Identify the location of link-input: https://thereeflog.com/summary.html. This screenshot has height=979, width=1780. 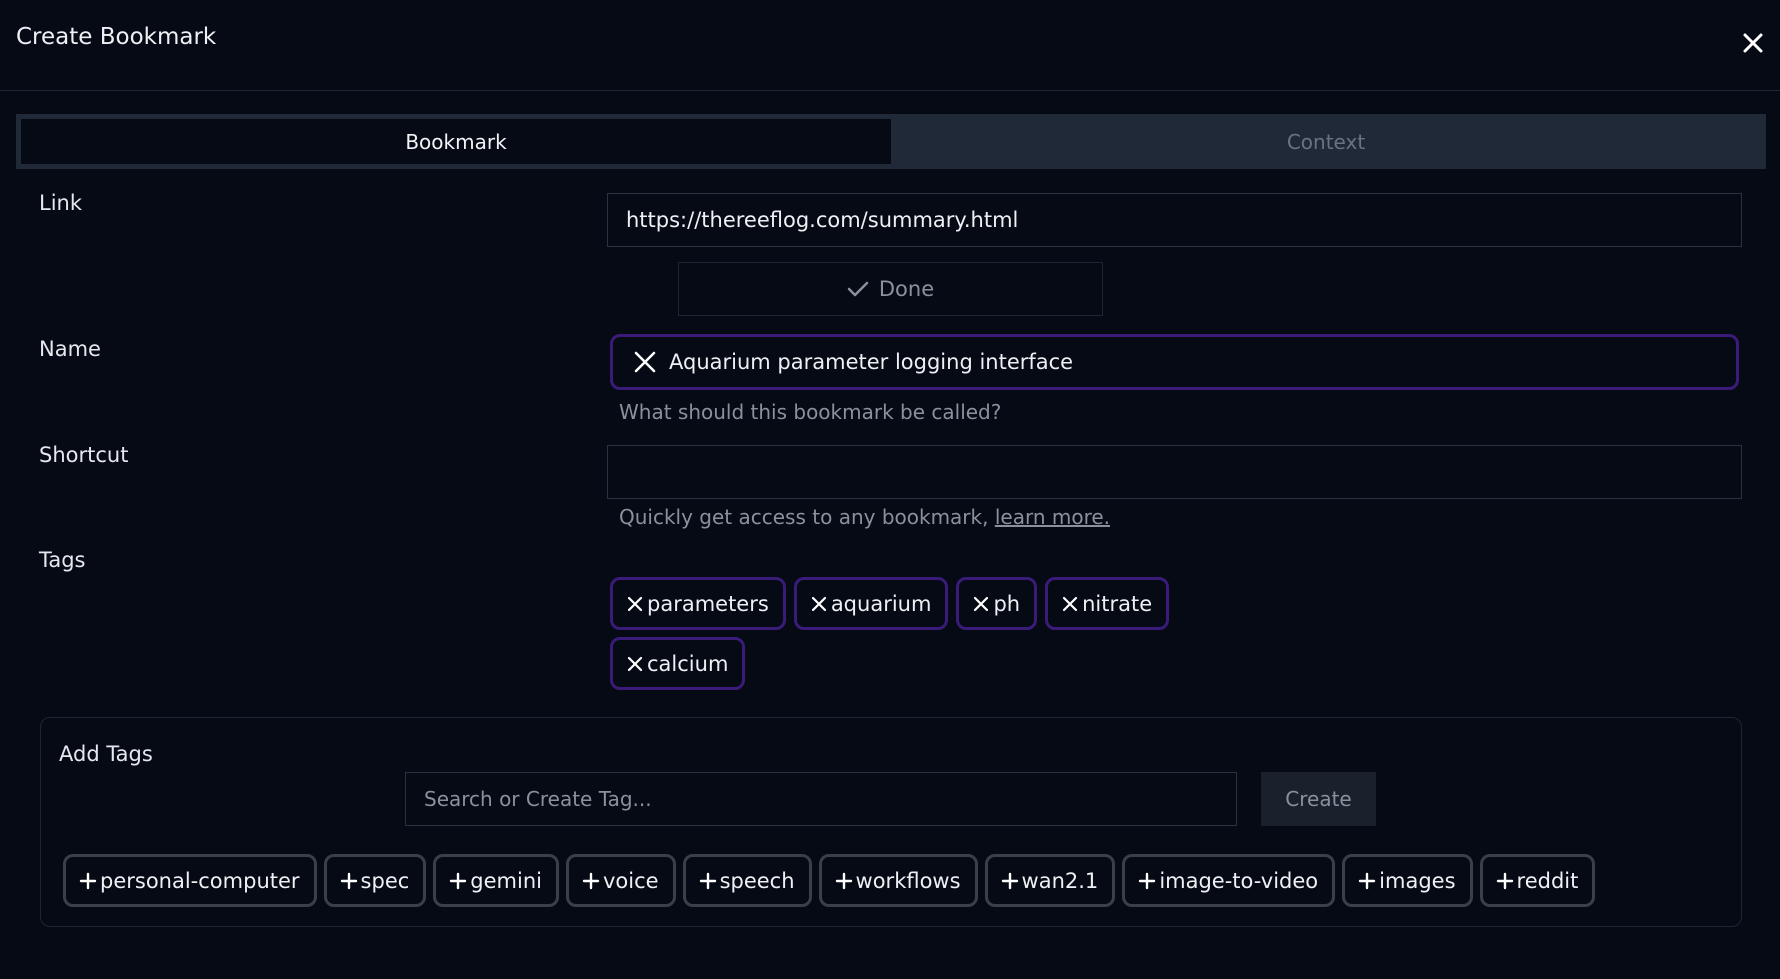
(1174, 220).